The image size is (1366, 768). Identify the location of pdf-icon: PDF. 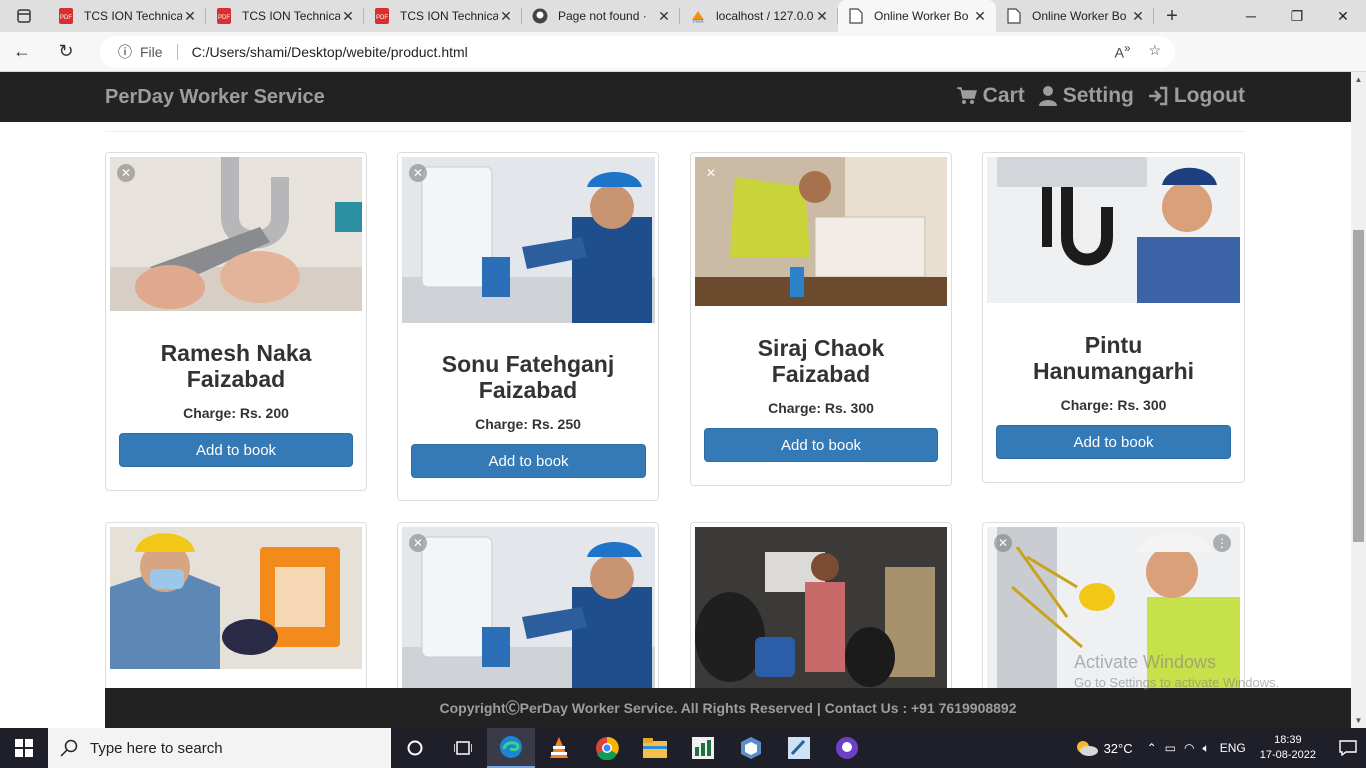
(224, 16).